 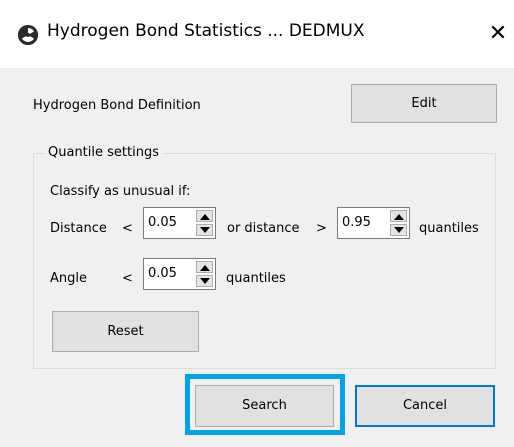 I want to click on quantiles-label-distance: quantiles, so click(x=449, y=228).